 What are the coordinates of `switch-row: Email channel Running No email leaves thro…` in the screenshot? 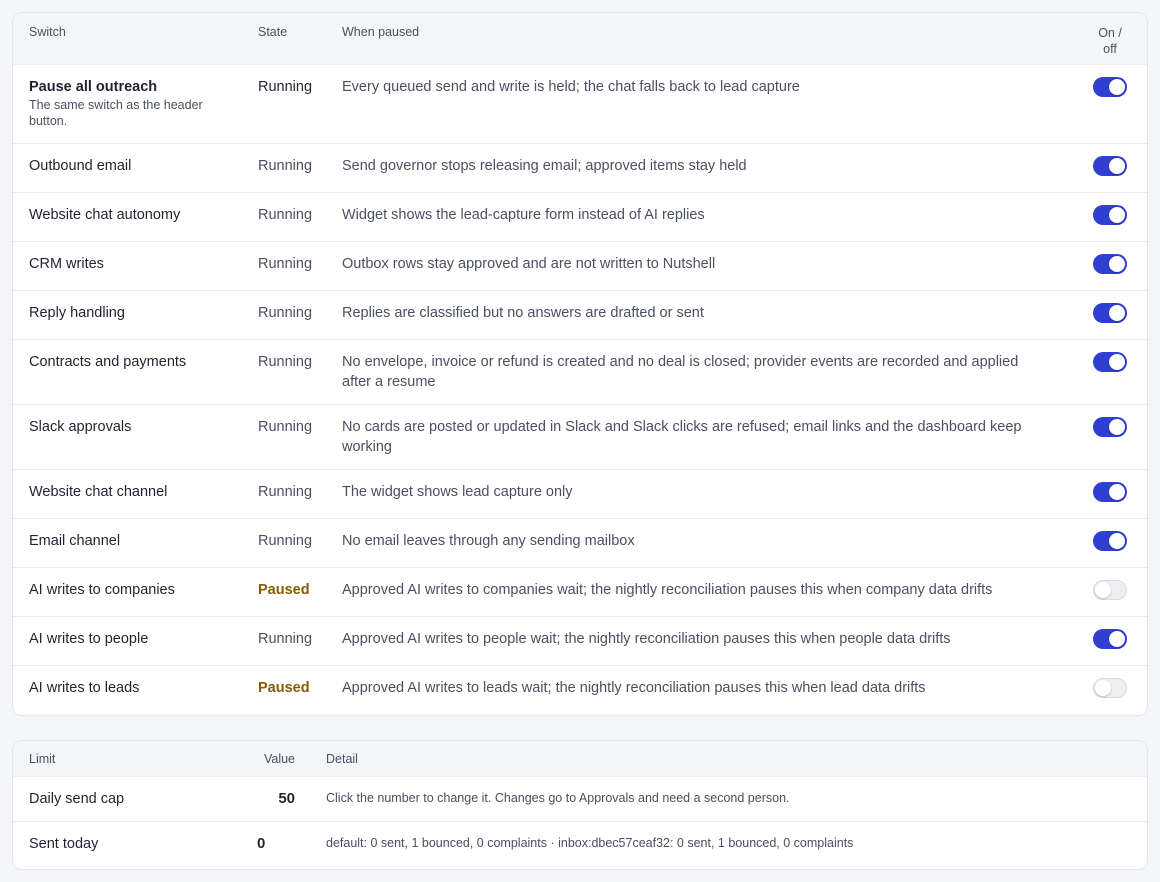 It's located at (580, 543).